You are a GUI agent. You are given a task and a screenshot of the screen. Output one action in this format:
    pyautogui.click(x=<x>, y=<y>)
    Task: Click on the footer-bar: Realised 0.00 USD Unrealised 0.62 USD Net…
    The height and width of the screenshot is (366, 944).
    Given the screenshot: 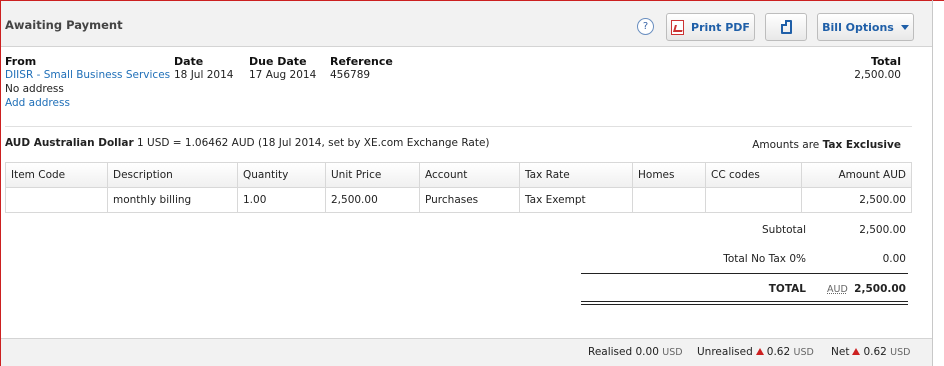 What is the action you would take?
    pyautogui.click(x=466, y=352)
    